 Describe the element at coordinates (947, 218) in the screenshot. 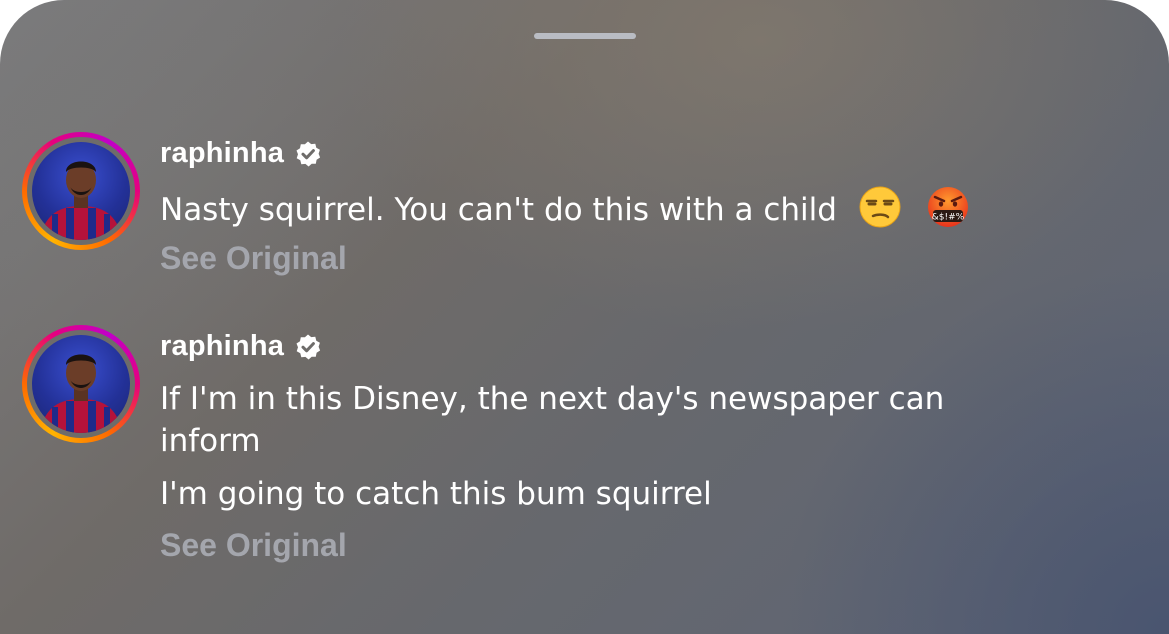

I see `emoji-symbols: &$!#%` at that location.